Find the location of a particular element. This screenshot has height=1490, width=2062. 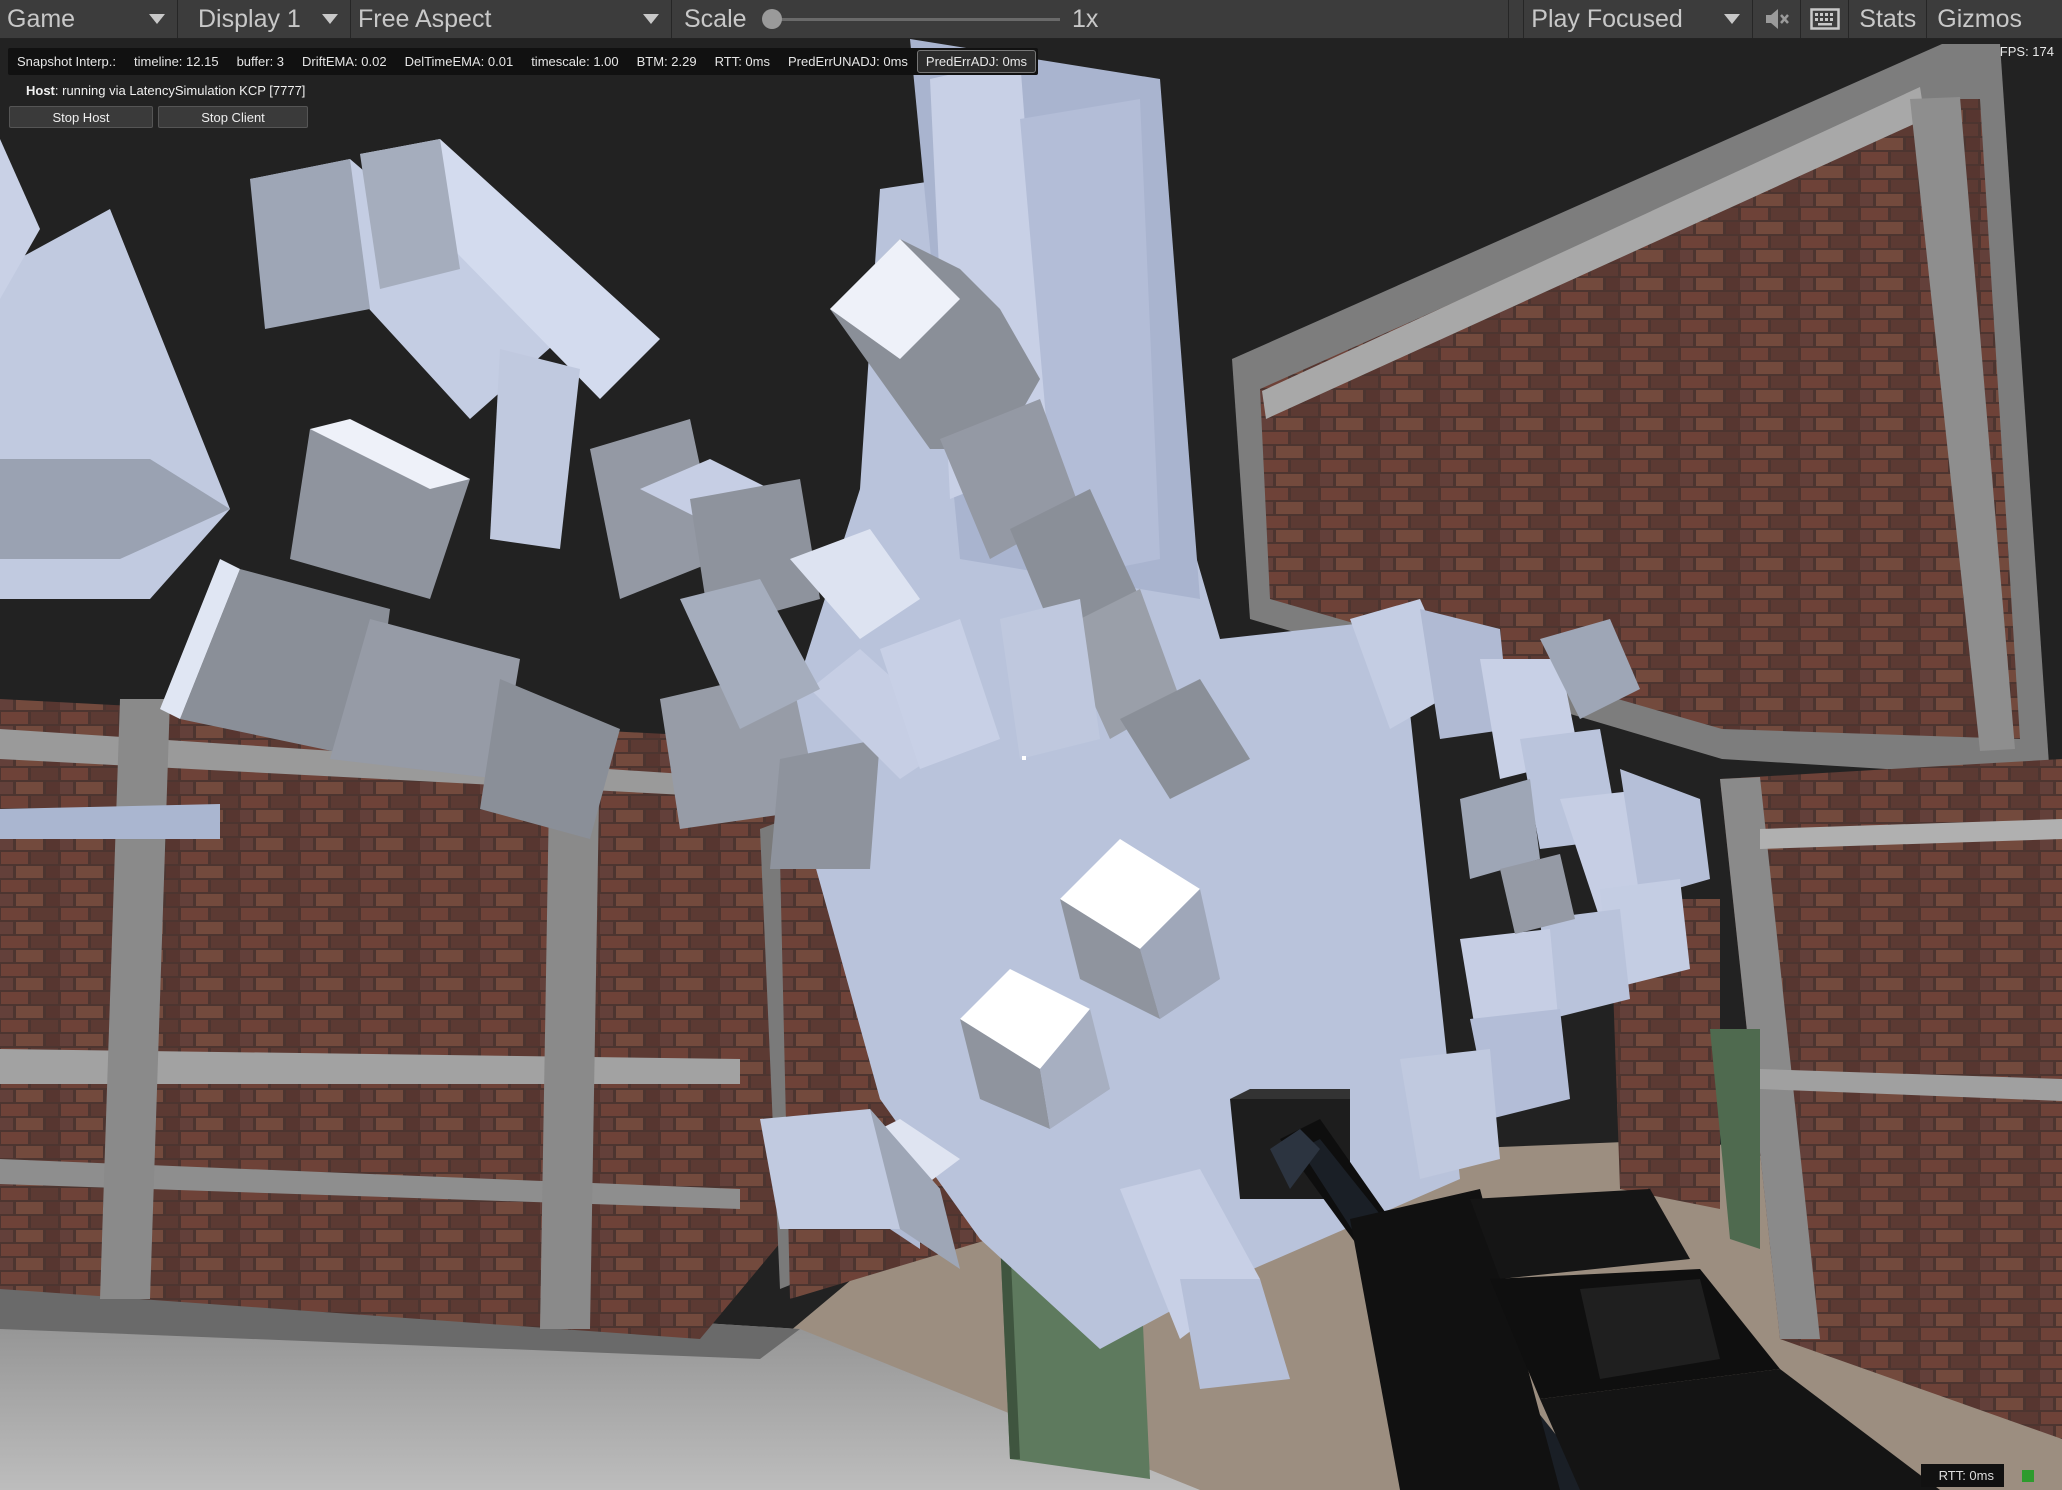

connection-status-indicator is located at coordinates (2028, 1476).